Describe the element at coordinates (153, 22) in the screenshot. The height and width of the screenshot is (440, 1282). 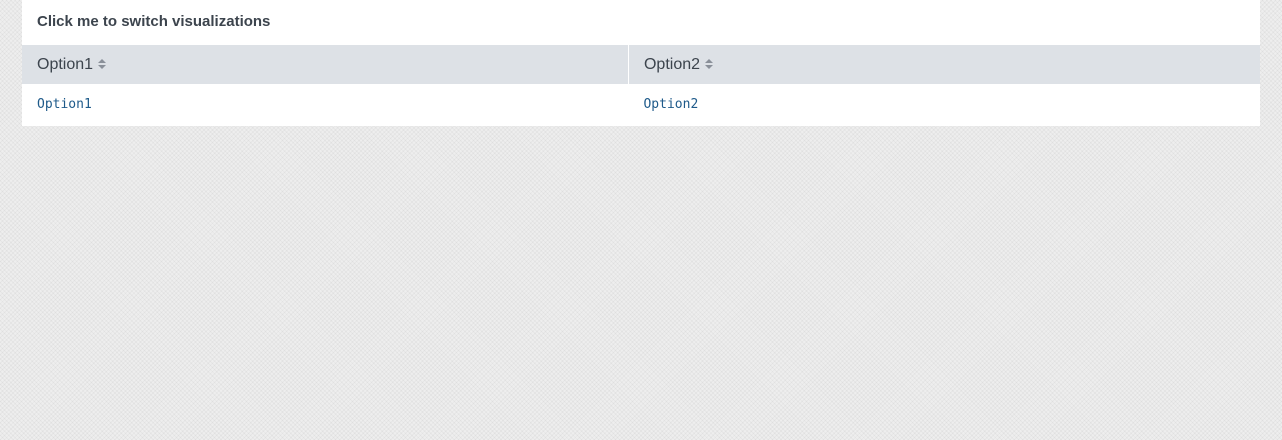
I see `panel-title: Click me to switch visualizations` at that location.